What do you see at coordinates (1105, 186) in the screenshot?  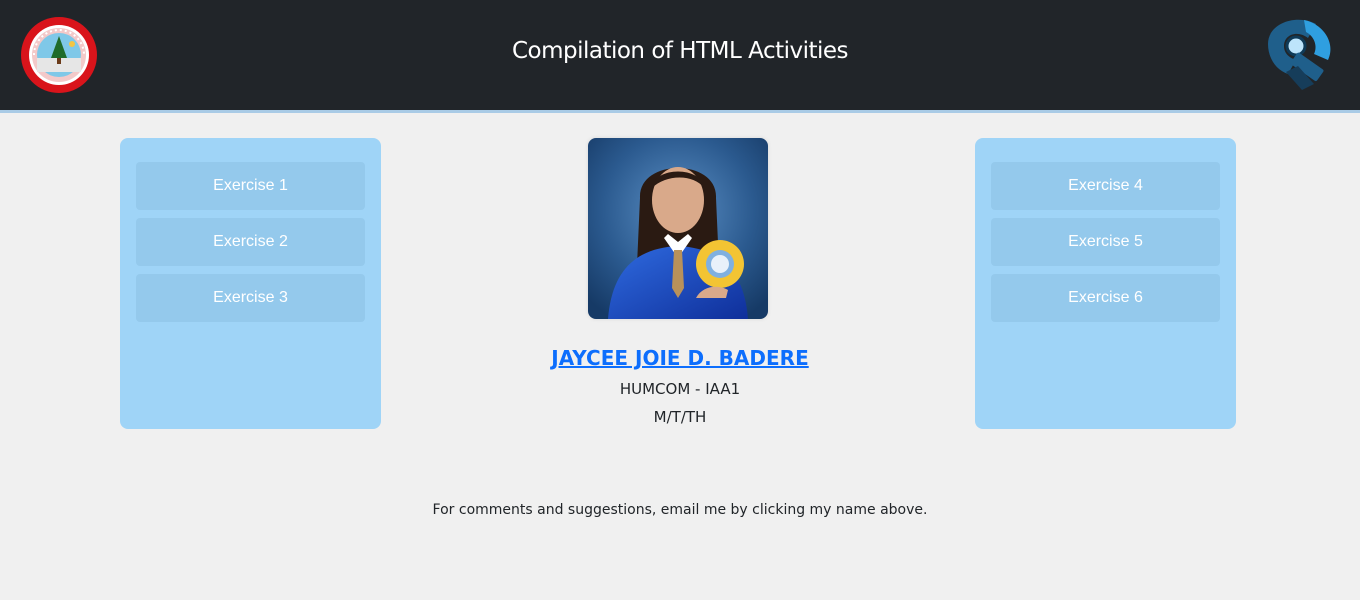 I see `exercise-4-button: Exercise 4` at bounding box center [1105, 186].